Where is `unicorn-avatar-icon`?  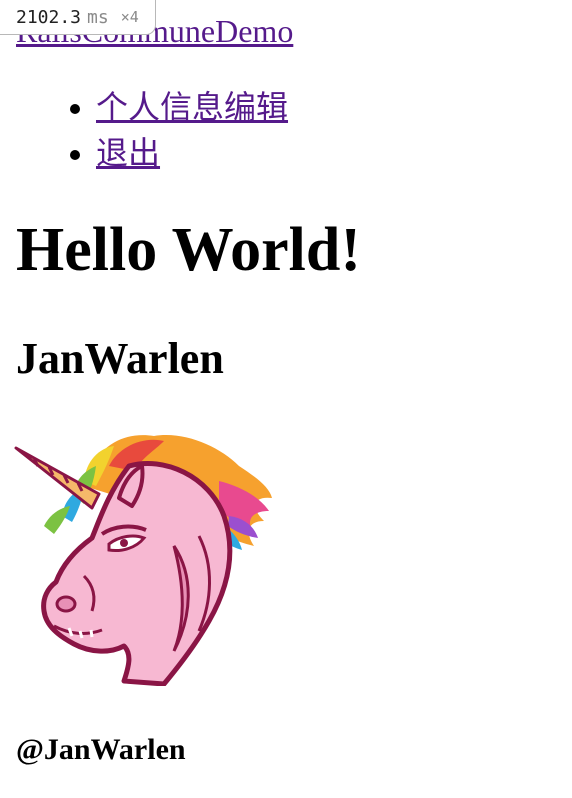
unicorn-avatar-icon is located at coordinates (143, 560).